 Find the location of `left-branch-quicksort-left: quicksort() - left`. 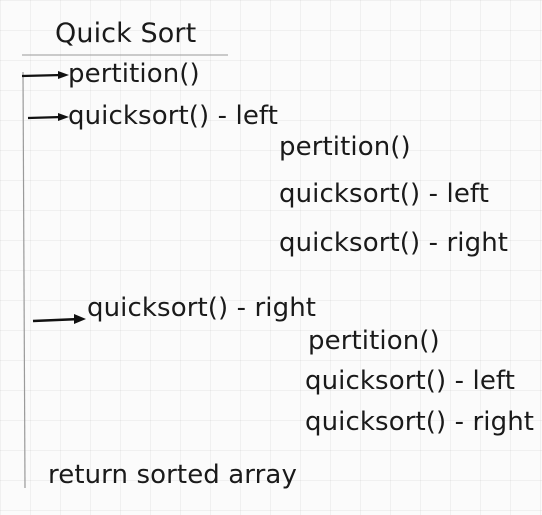

left-branch-quicksort-left: quicksort() - left is located at coordinates (384, 194).